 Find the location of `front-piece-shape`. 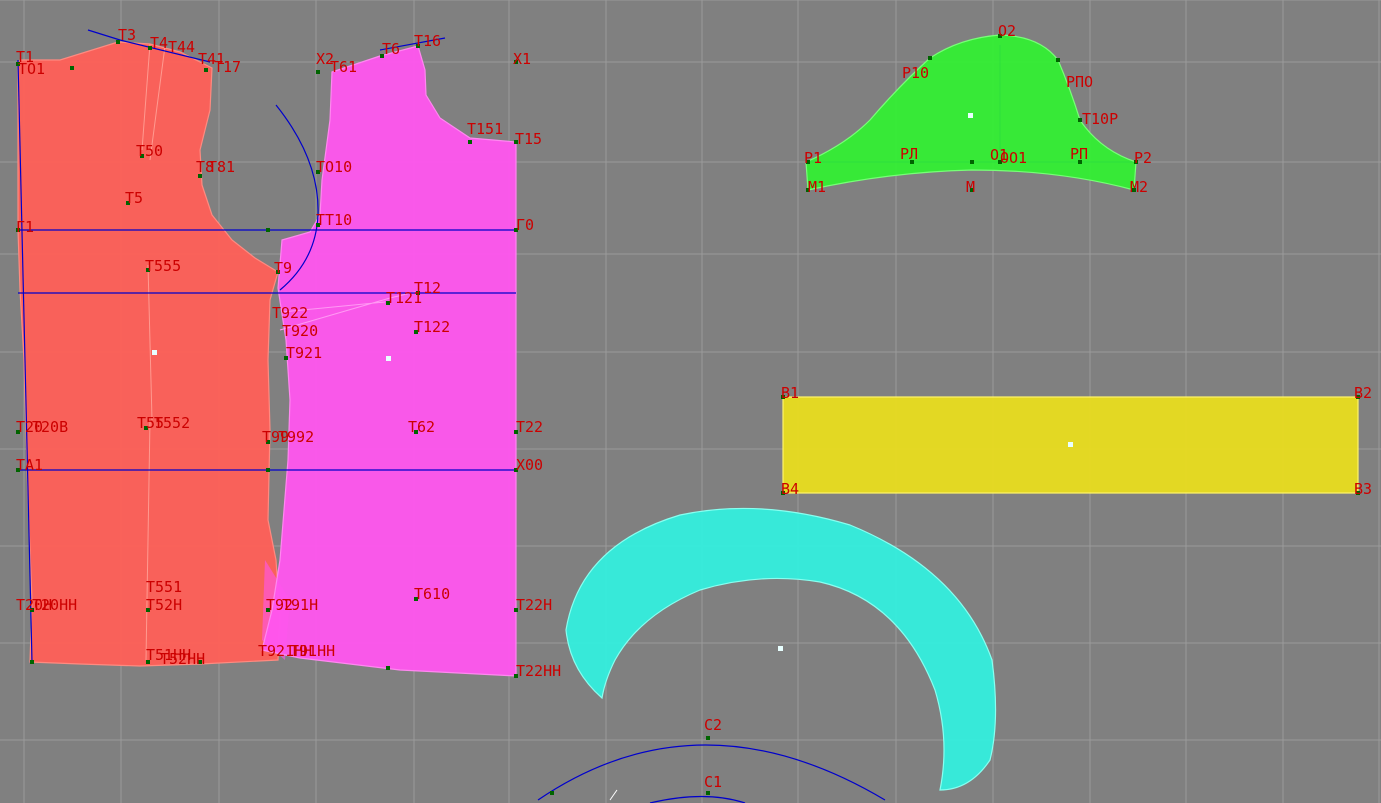

front-piece-shape is located at coordinates (149, 354).